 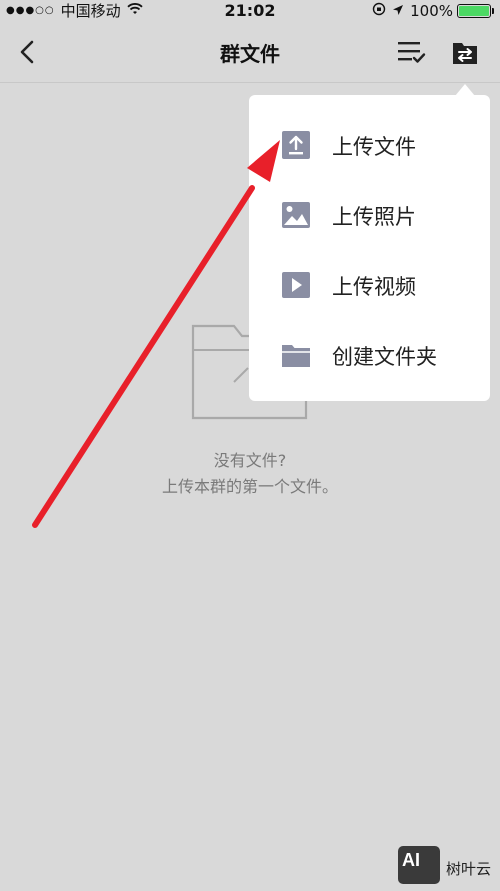 I want to click on watermark-name: 树叶云, so click(x=469, y=869).